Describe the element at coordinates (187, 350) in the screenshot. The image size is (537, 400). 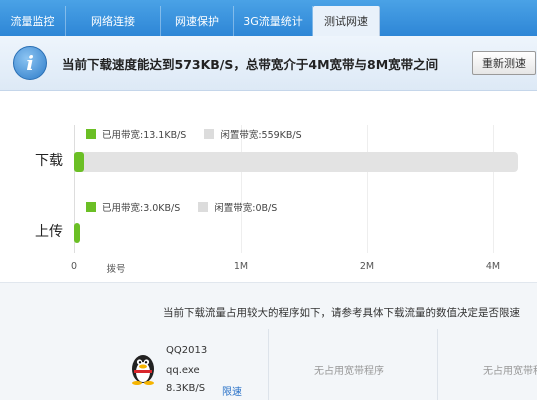
I see `app-name: QQ2013` at that location.